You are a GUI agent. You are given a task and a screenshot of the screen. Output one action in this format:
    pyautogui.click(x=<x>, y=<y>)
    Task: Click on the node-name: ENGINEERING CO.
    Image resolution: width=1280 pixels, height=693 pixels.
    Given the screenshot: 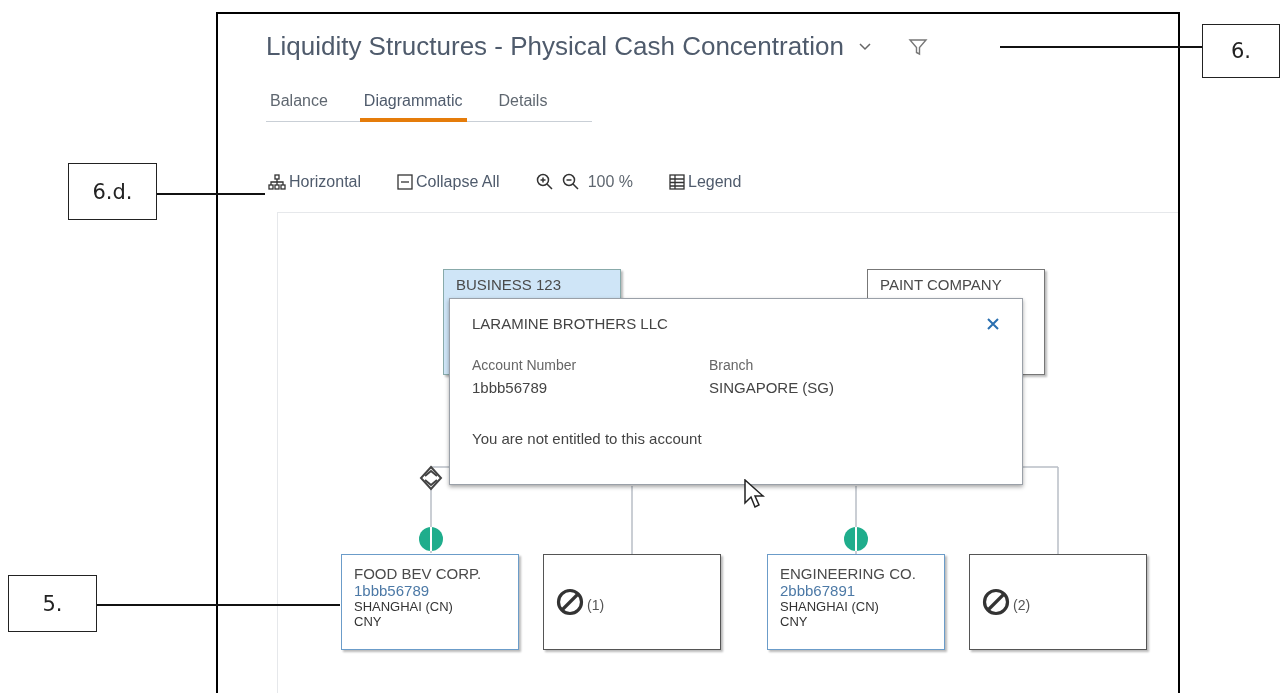 What is the action you would take?
    pyautogui.click(x=848, y=573)
    